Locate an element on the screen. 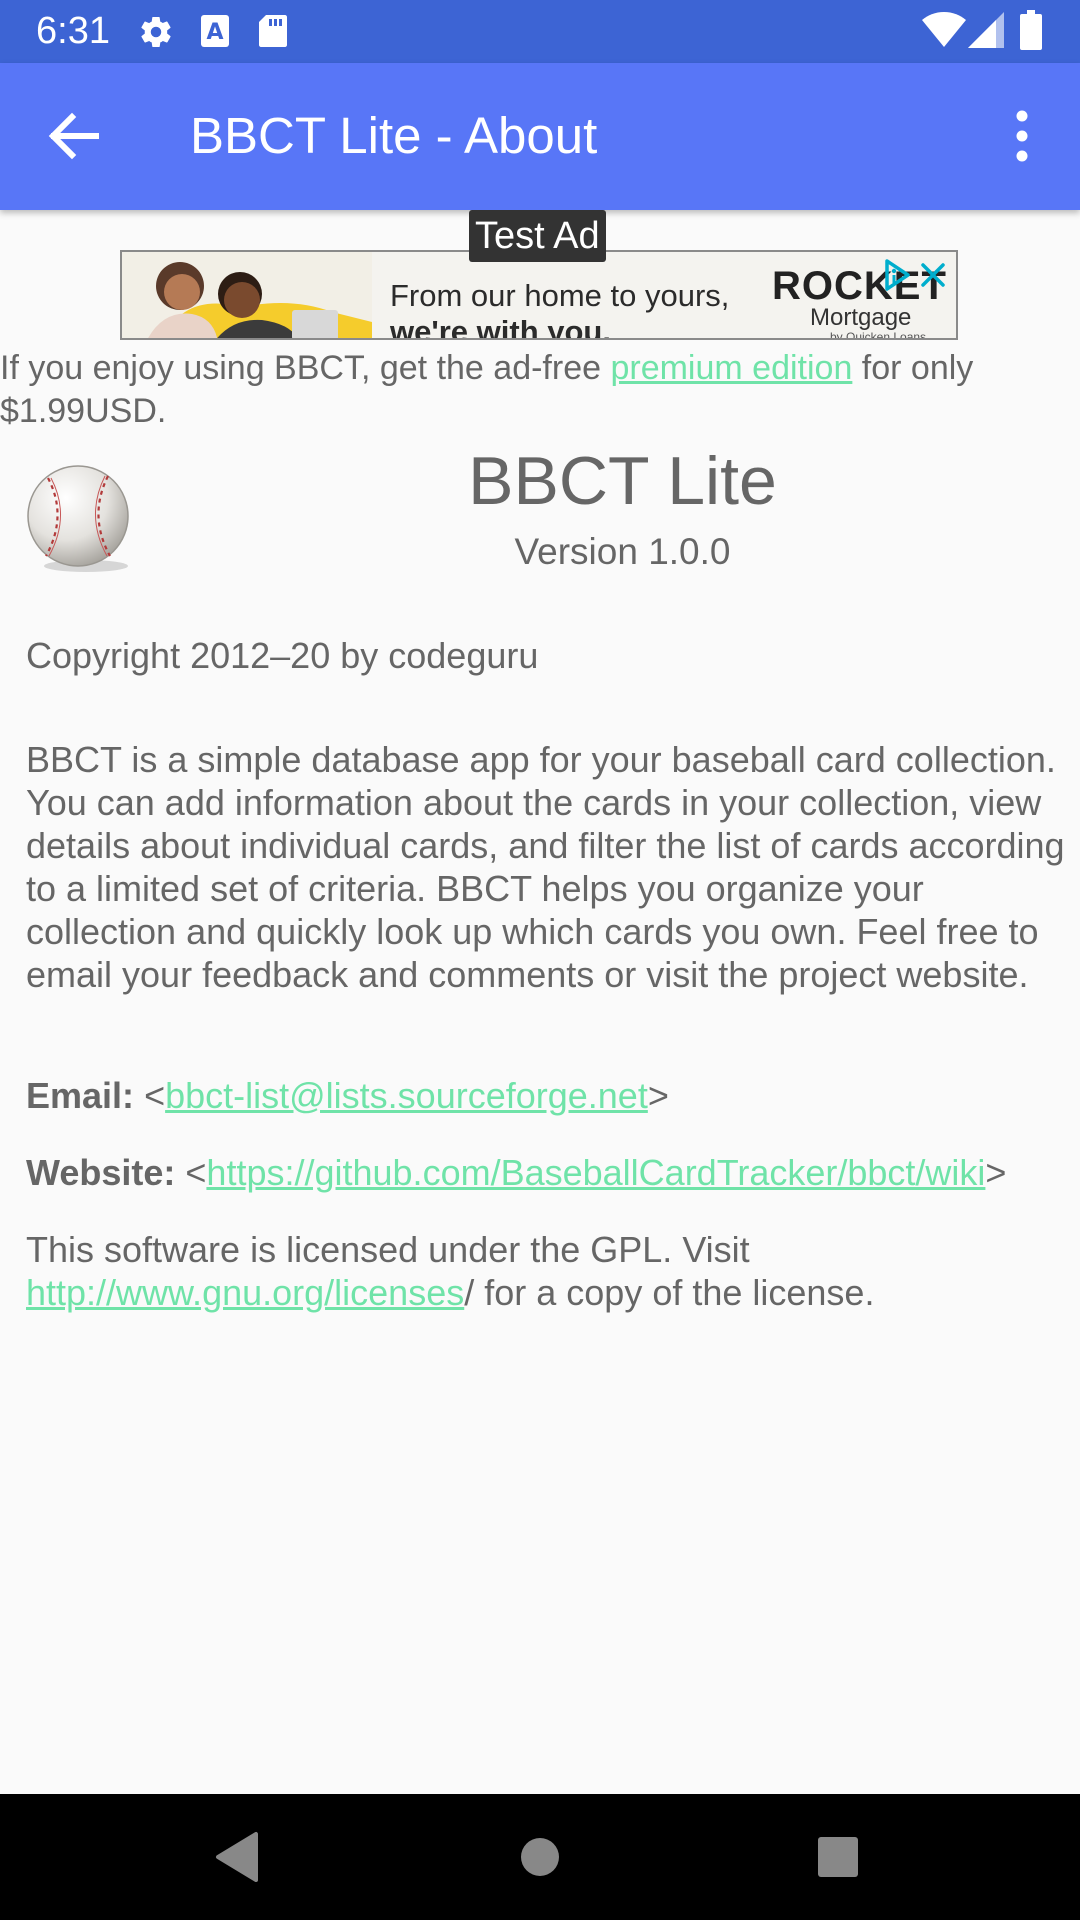 The image size is (1080, 1920). ad-label: Test Ad is located at coordinates (537, 236).